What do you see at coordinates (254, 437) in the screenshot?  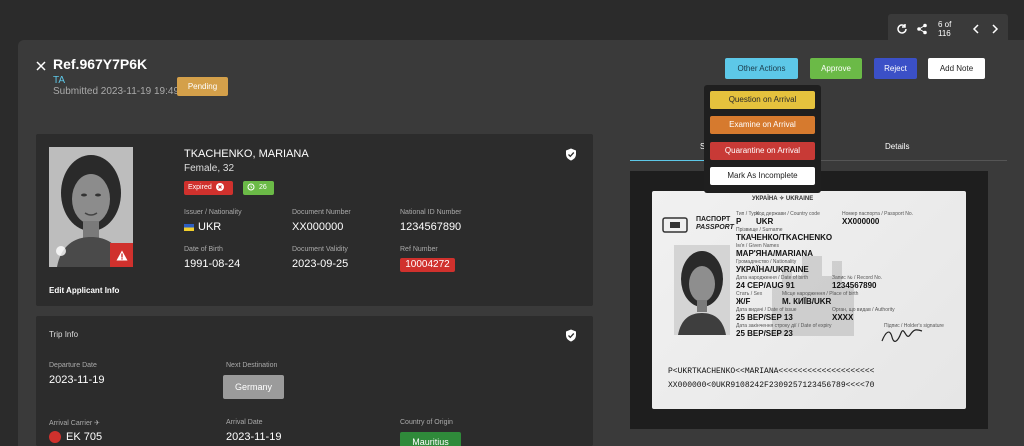 I see `arrival-date-value: 2023-11-19` at bounding box center [254, 437].